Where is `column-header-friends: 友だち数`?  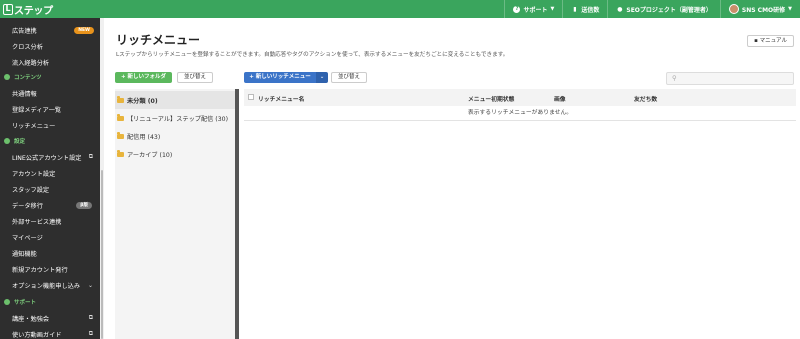 column-header-friends: 友だち数 is located at coordinates (645, 98).